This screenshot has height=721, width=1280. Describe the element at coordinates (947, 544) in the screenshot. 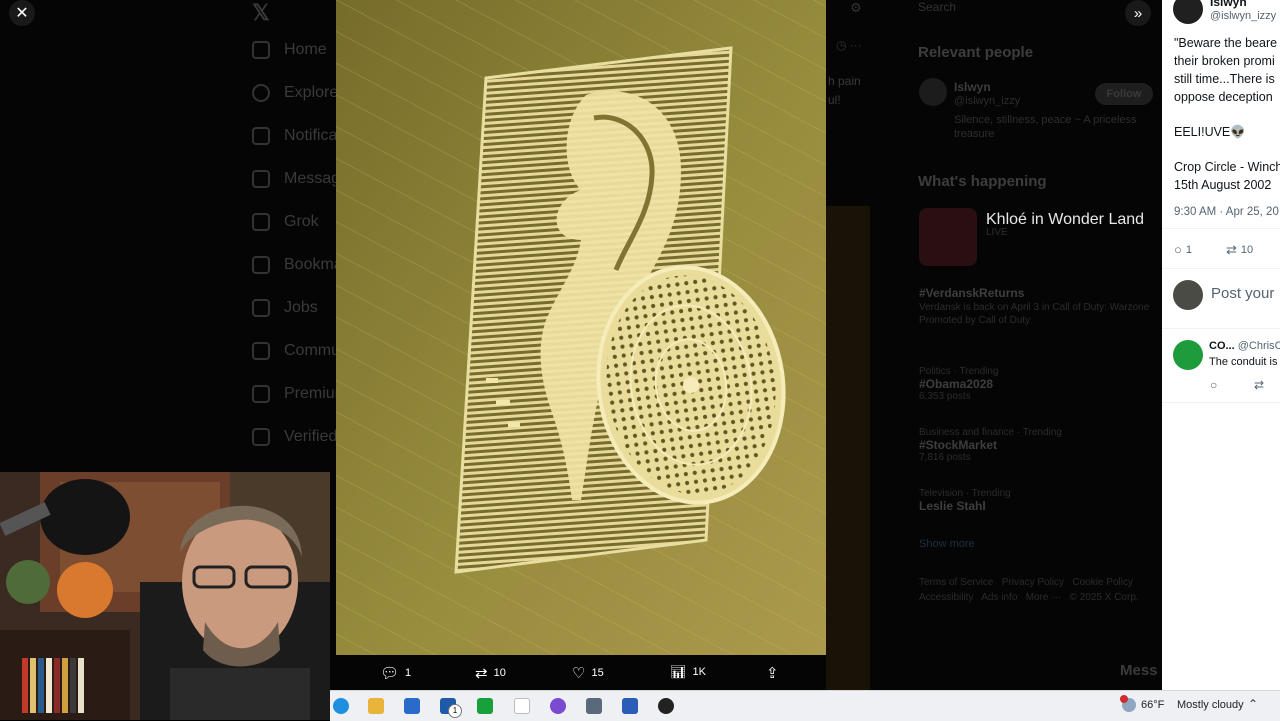

I see `show-more-link: Show more` at that location.